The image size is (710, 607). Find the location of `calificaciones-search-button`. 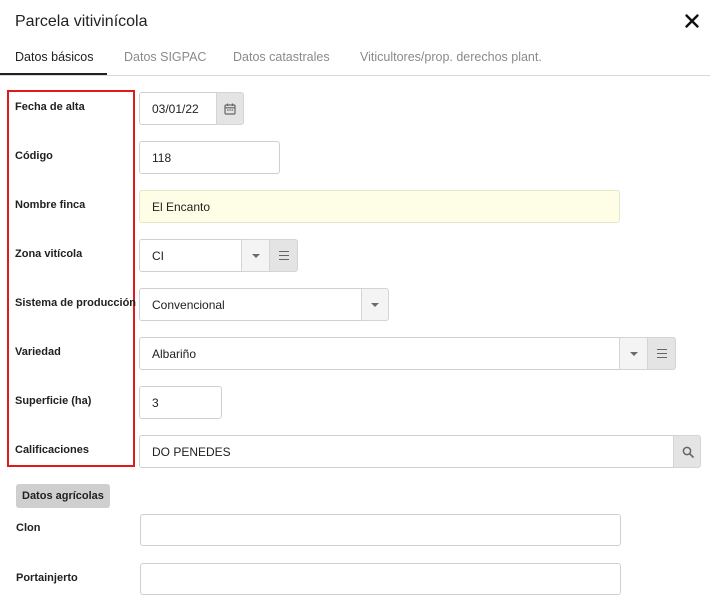

calificaciones-search-button is located at coordinates (687, 451).